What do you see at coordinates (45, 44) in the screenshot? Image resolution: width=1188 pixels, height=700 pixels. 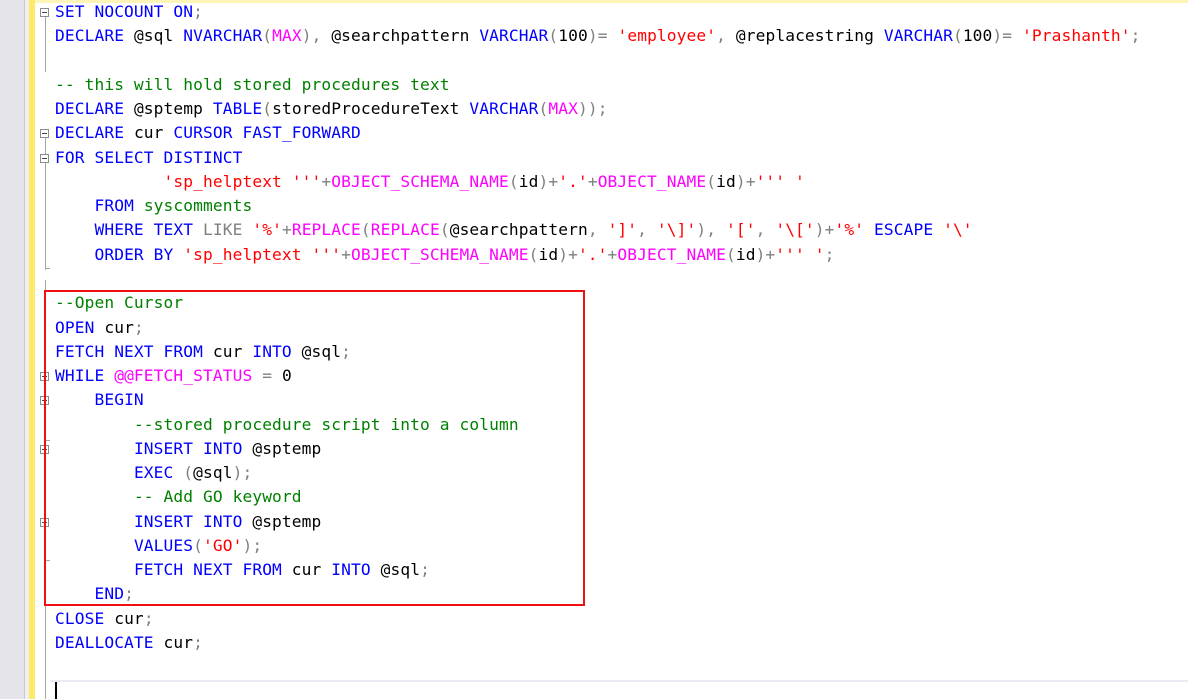 I see `outline-guide-line` at bounding box center [45, 44].